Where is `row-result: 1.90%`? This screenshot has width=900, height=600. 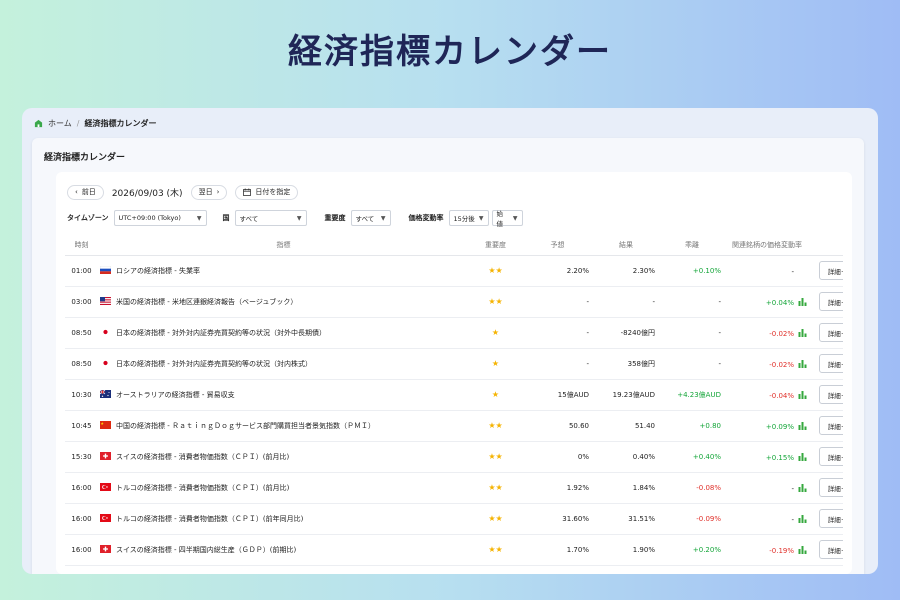
row-result: 1.90% is located at coordinates (626, 550).